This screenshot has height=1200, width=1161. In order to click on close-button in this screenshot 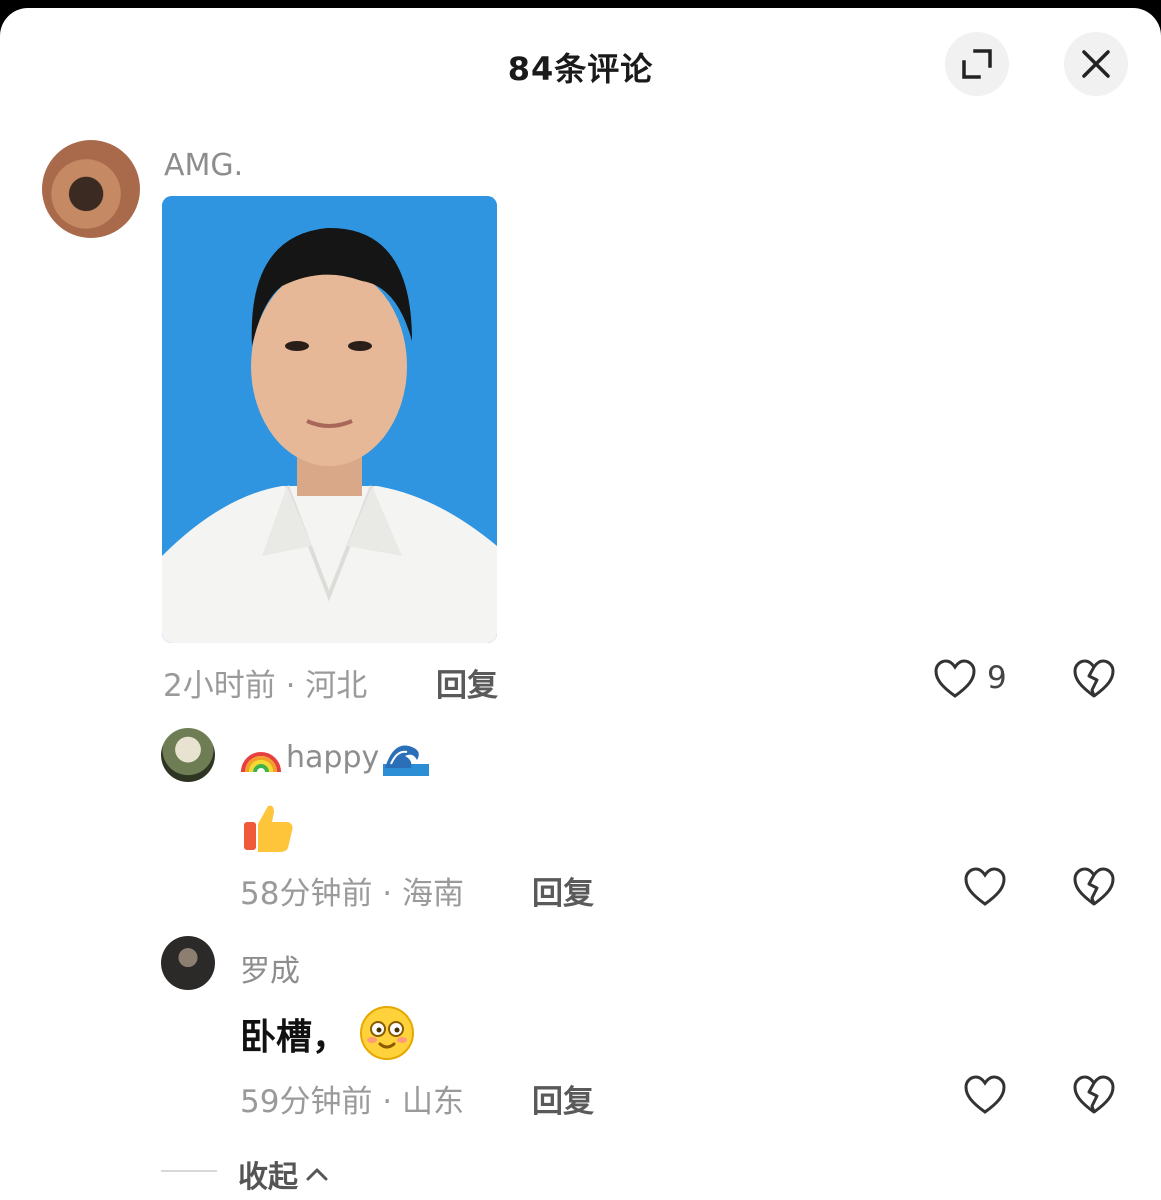, I will do `click(1096, 64)`.